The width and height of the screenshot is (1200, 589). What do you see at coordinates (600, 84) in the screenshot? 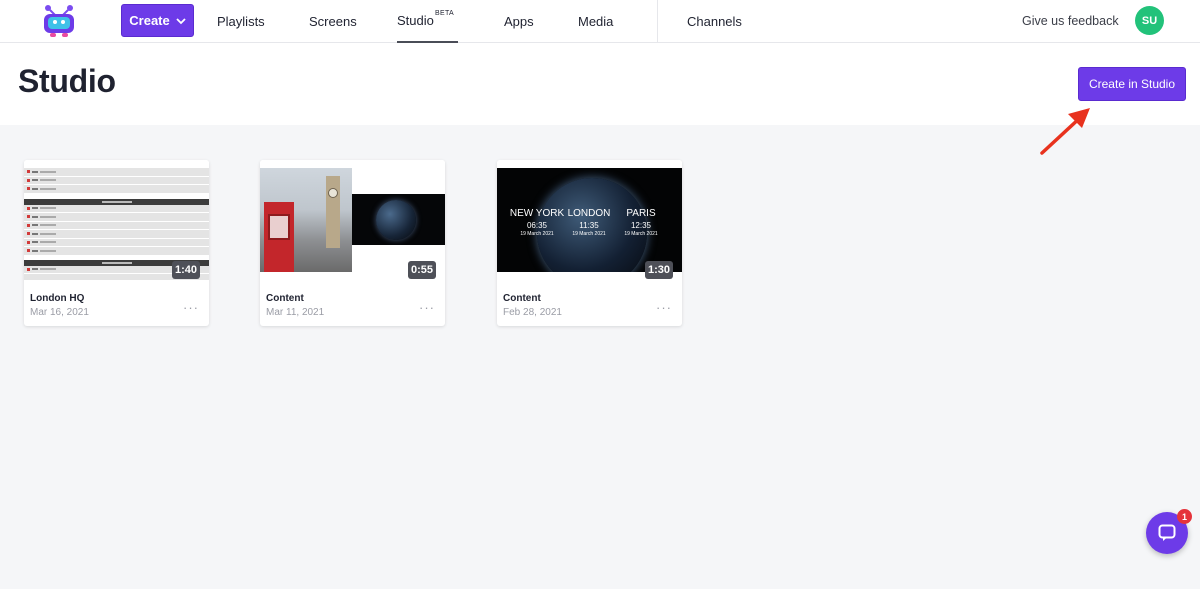
I see `page-header: Studio Create in Studio` at bounding box center [600, 84].